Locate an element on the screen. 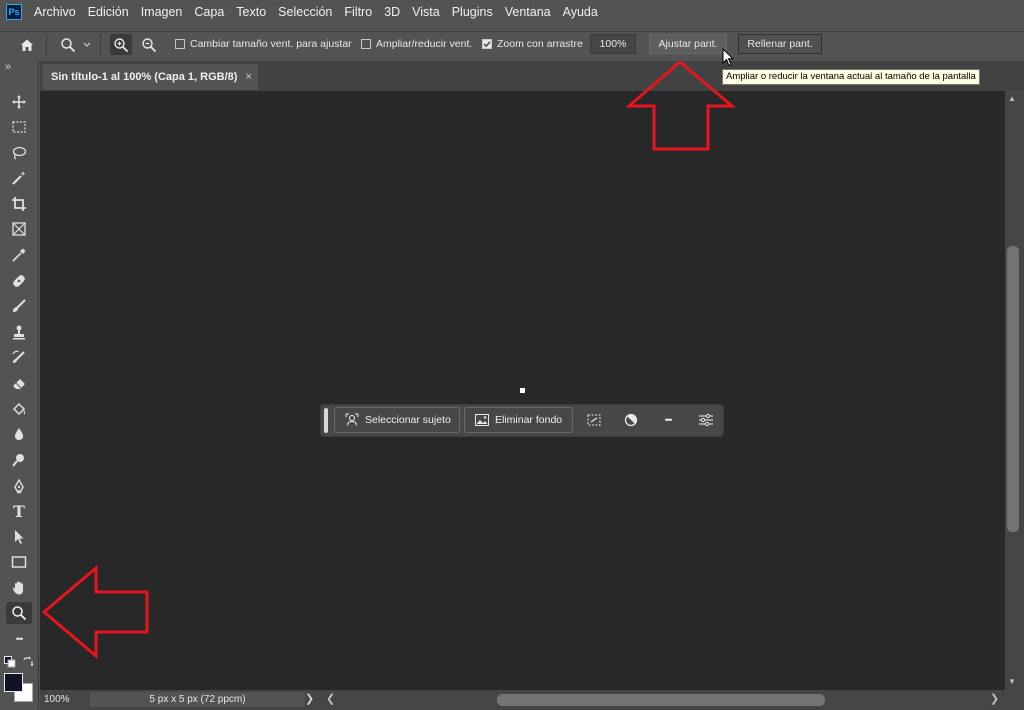 This screenshot has width=1024, height=710. eraser-tool-icon is located at coordinates (19, 383).